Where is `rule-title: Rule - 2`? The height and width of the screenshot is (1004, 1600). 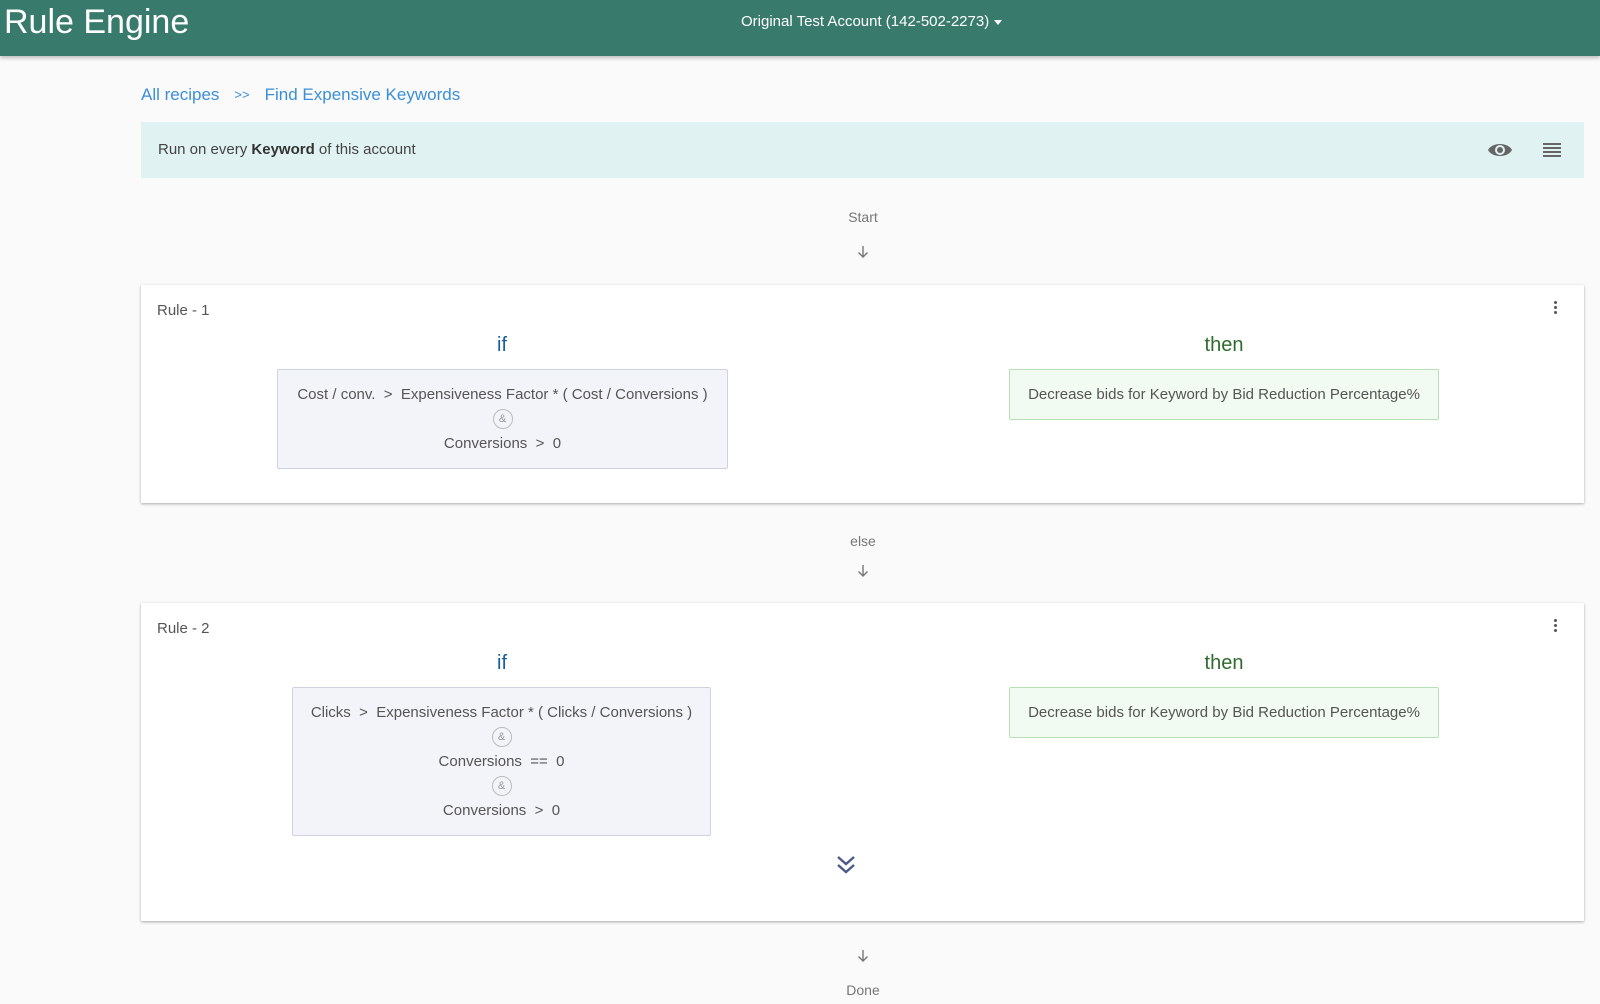 rule-title: Rule - 2 is located at coordinates (183, 628).